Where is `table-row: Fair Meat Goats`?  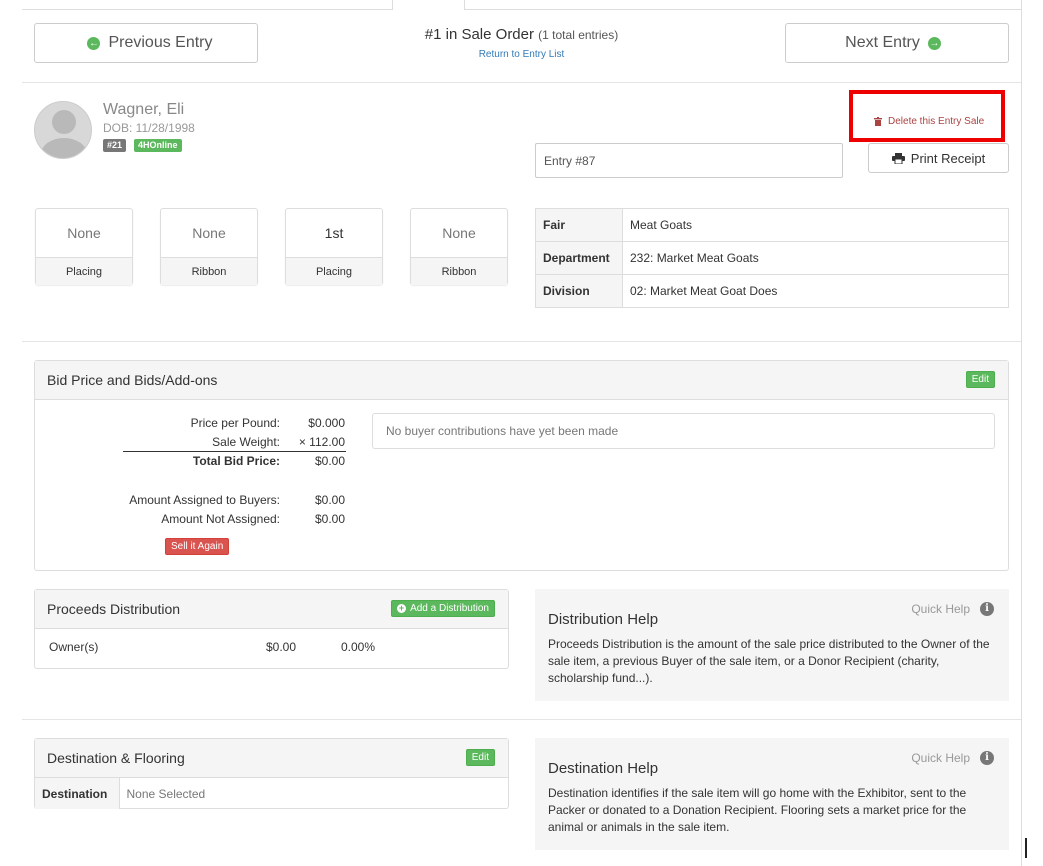
table-row: Fair Meat Goats is located at coordinates (772, 225).